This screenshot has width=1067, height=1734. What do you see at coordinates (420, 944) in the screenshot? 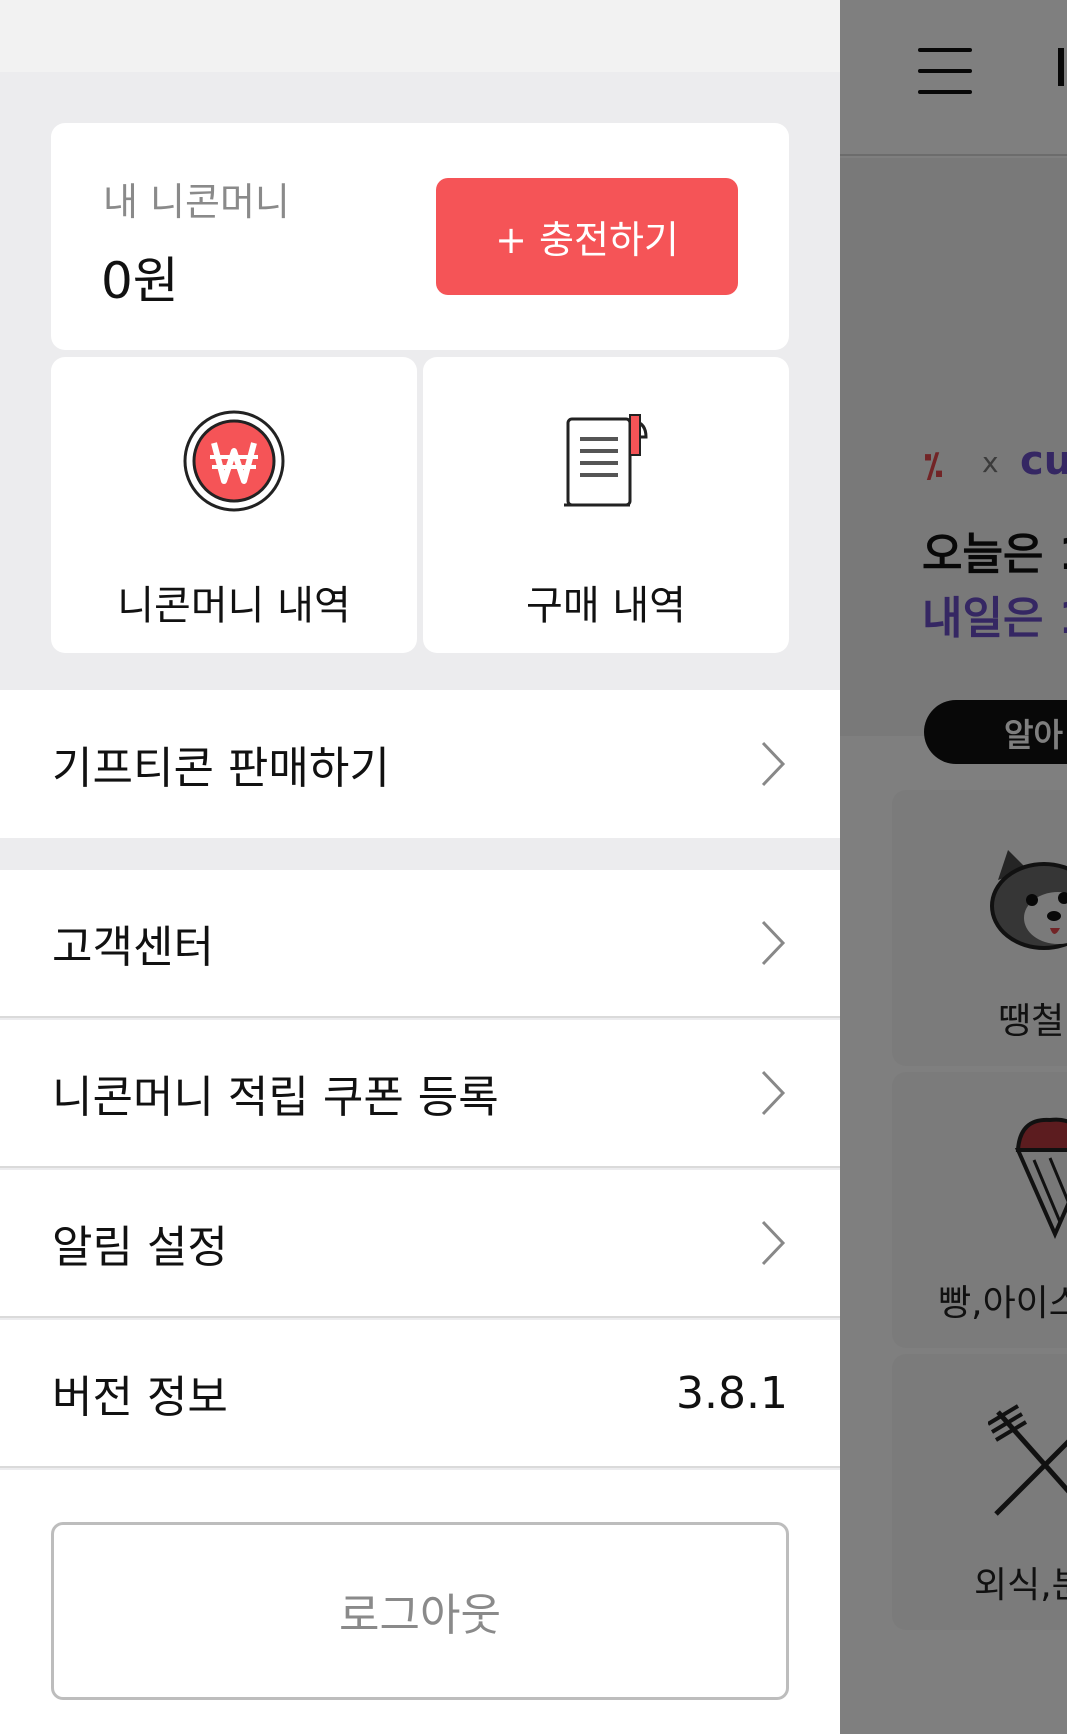
I see `menu-item-customer-center: 고객센터` at bounding box center [420, 944].